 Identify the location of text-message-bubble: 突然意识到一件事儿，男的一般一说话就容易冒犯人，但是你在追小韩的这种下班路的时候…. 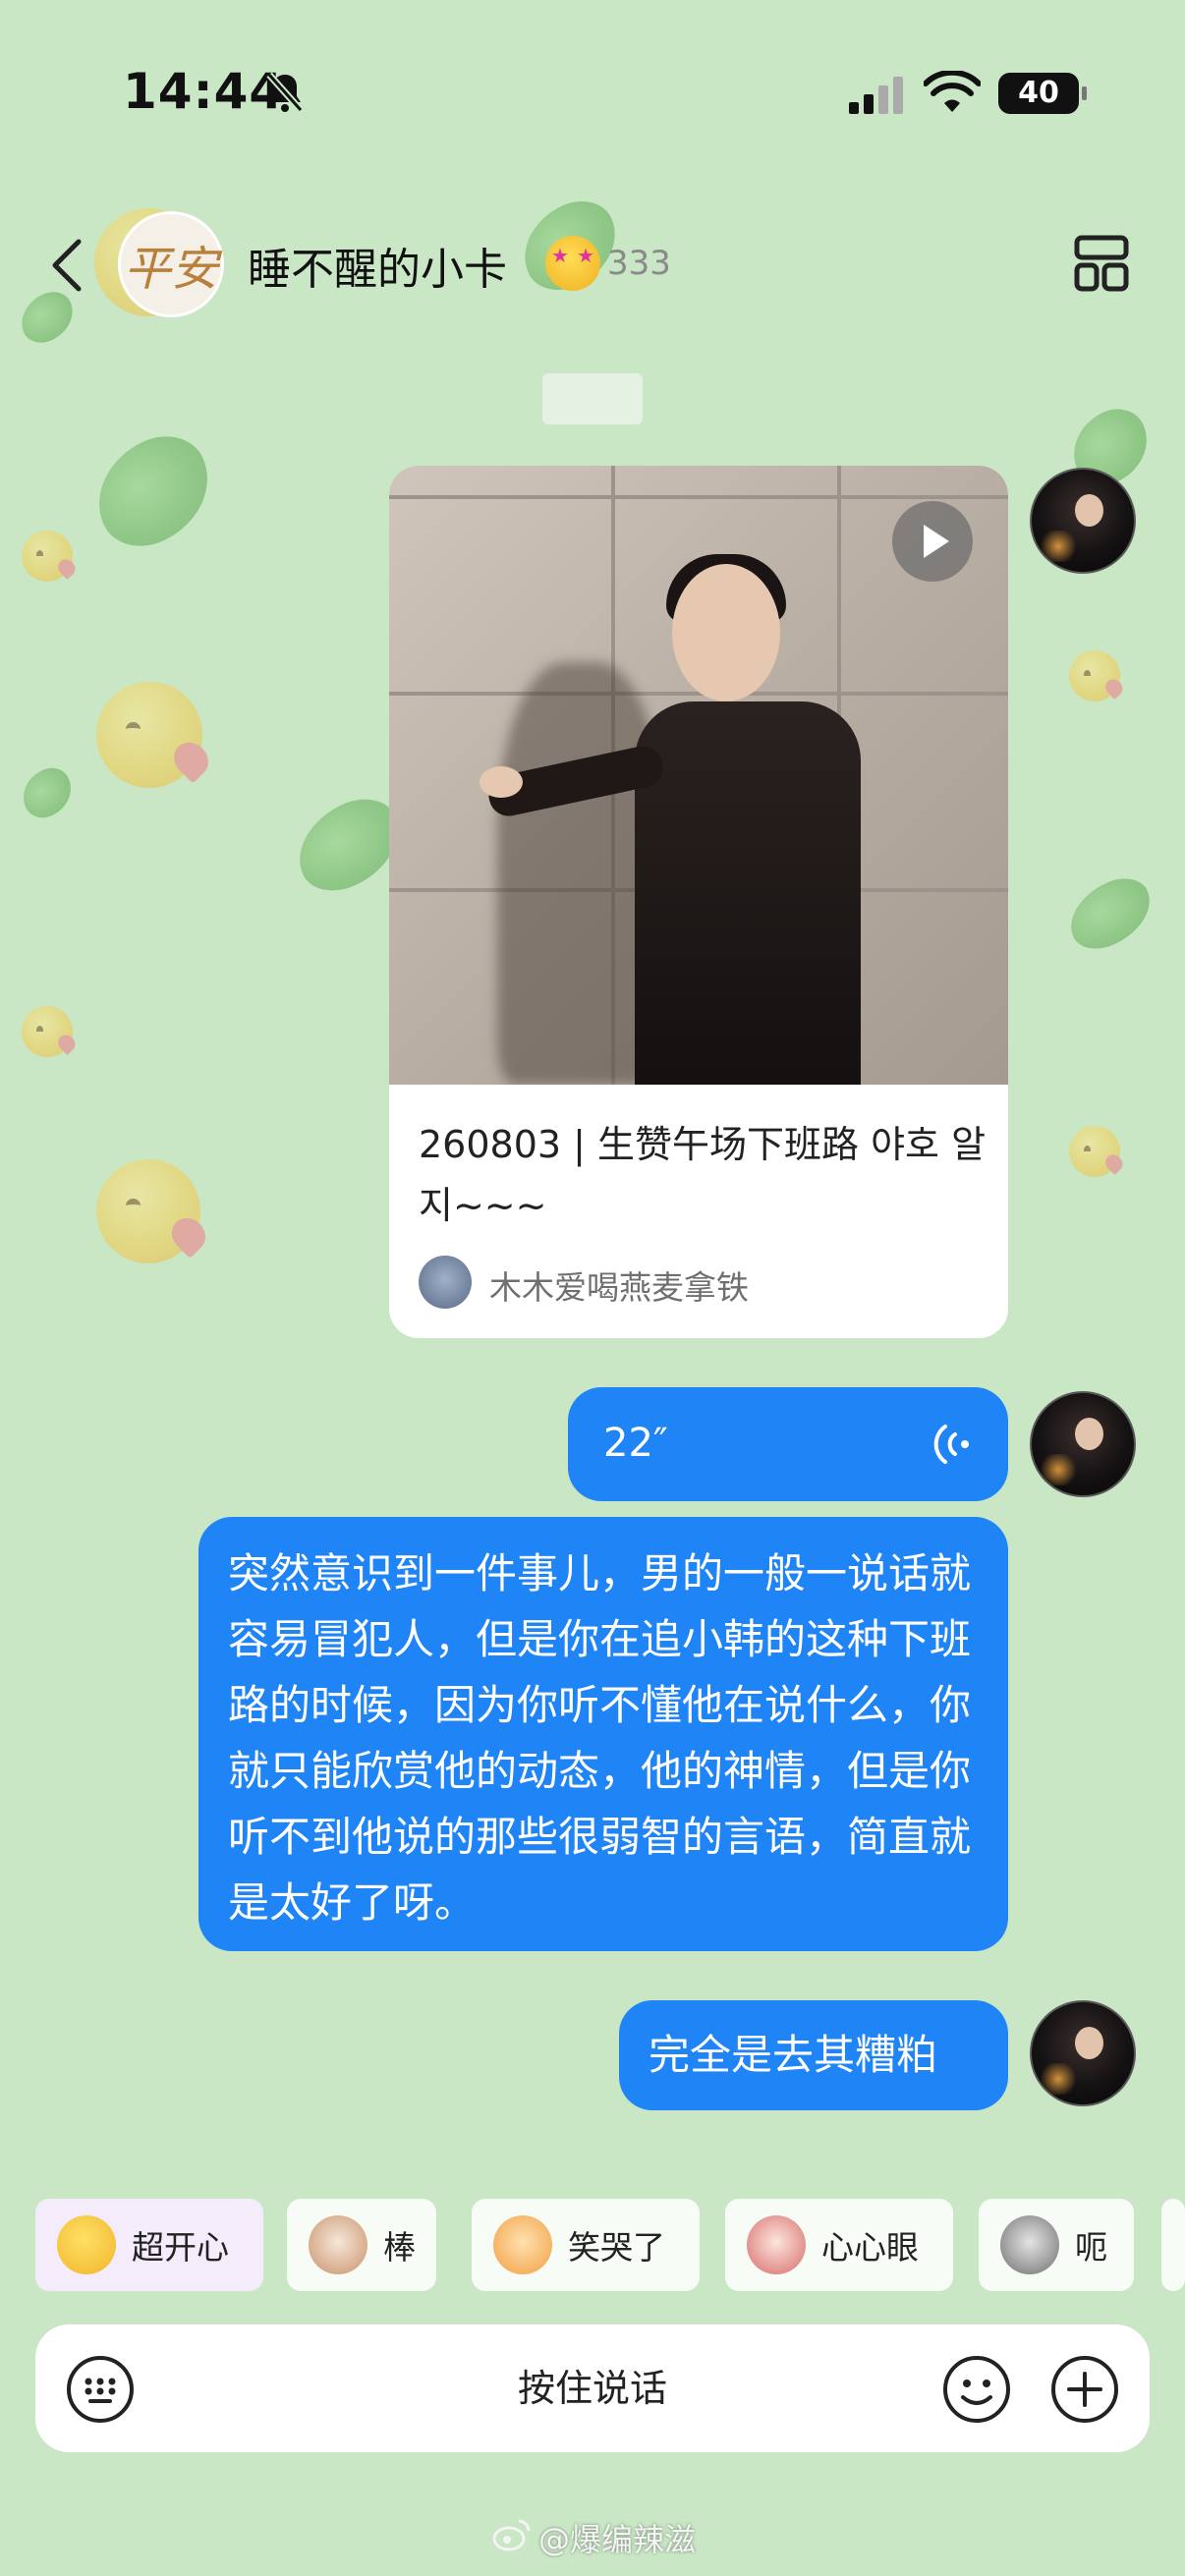
(603, 1734).